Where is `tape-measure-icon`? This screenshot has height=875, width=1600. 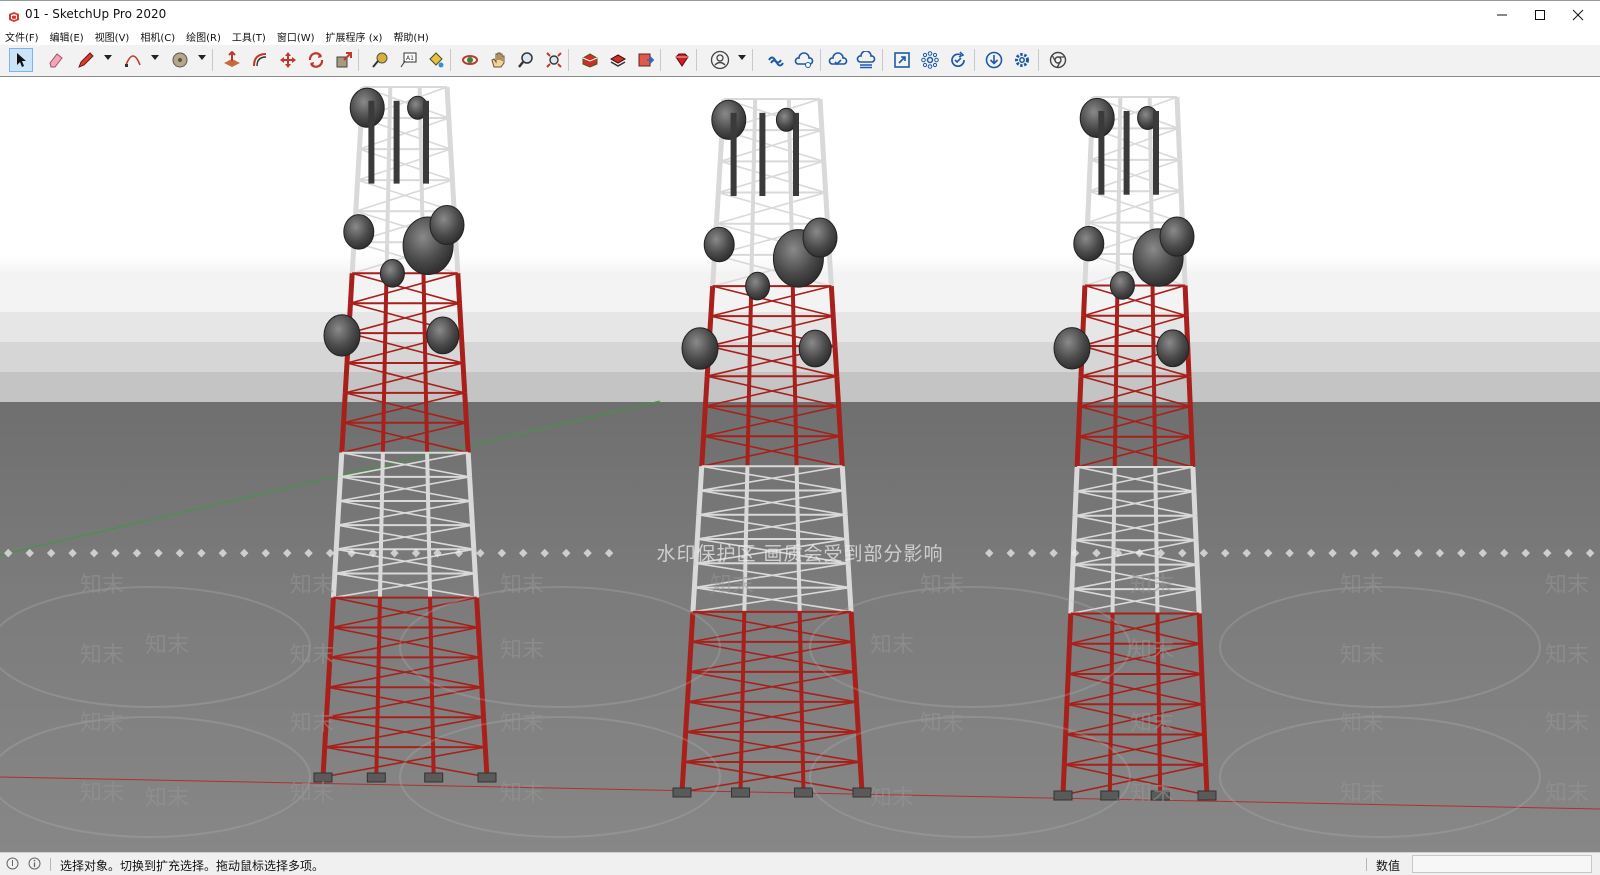
tape-measure-icon is located at coordinates (380, 60).